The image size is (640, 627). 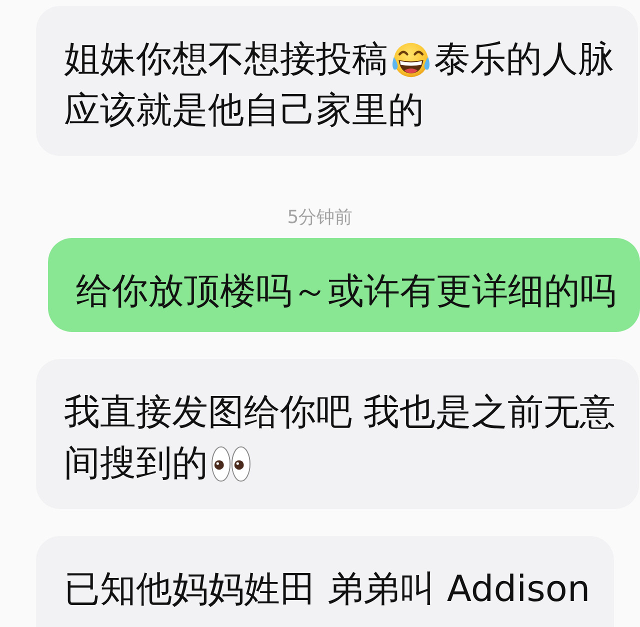 I want to click on laughing-face-icon, so click(x=411, y=59).